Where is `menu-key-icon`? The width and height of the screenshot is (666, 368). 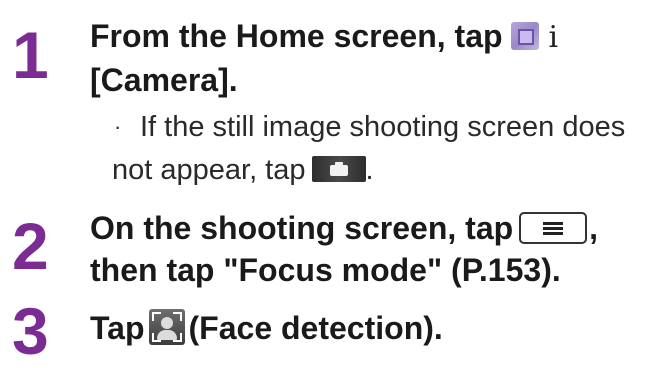
menu-key-icon is located at coordinates (553, 227).